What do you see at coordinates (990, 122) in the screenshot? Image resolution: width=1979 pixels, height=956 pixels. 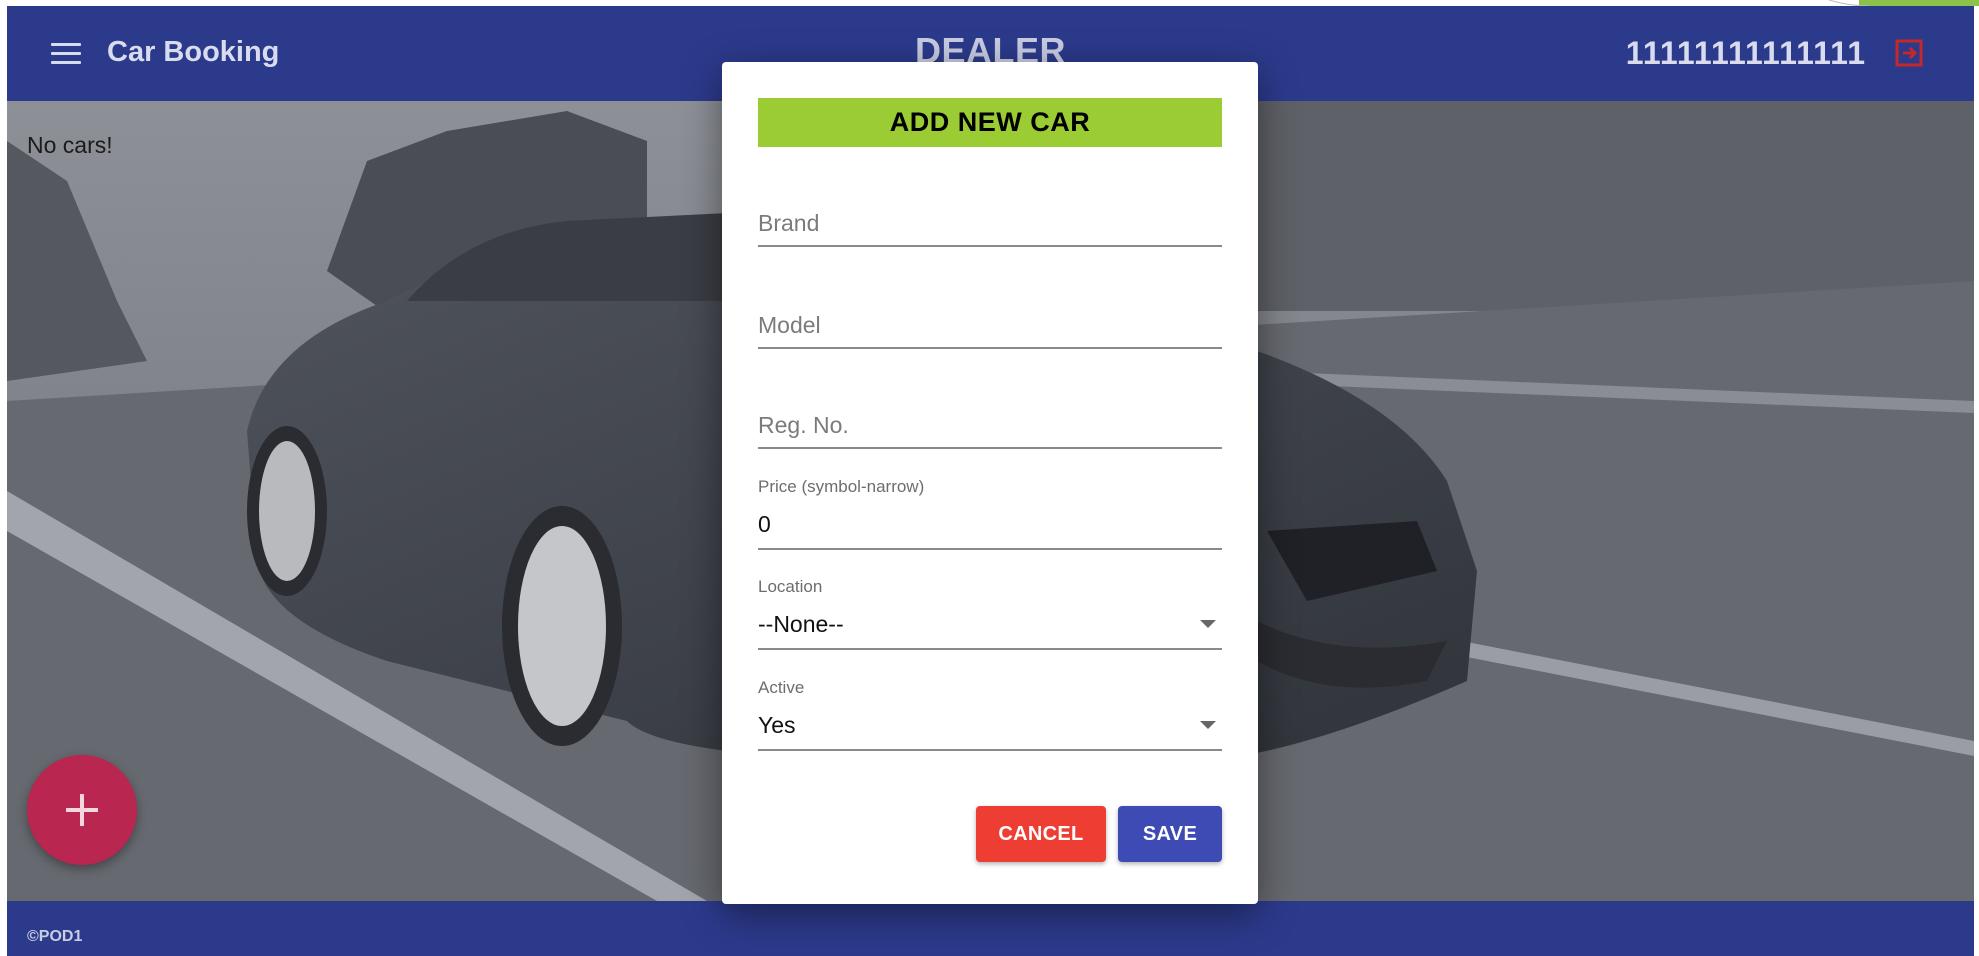 I see `dialog-title: ADD NEW CAR` at bounding box center [990, 122].